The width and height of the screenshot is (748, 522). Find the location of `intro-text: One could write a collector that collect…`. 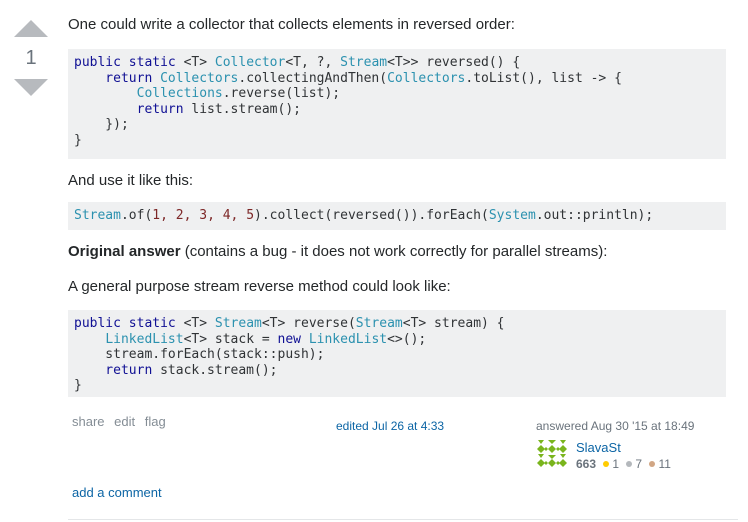

intro-text: One could write a collector that collect… is located at coordinates (291, 24).